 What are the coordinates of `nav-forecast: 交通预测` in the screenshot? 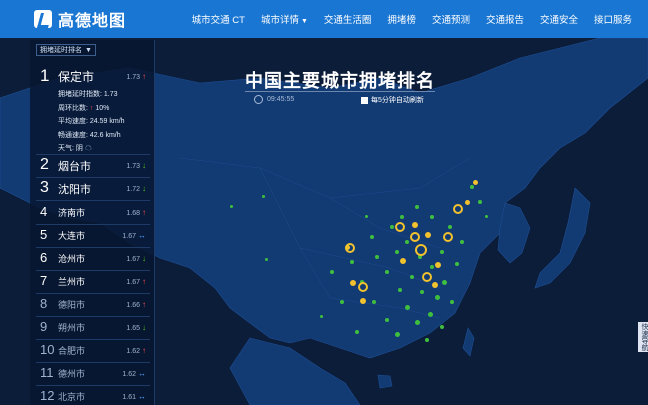 It's located at (451, 19).